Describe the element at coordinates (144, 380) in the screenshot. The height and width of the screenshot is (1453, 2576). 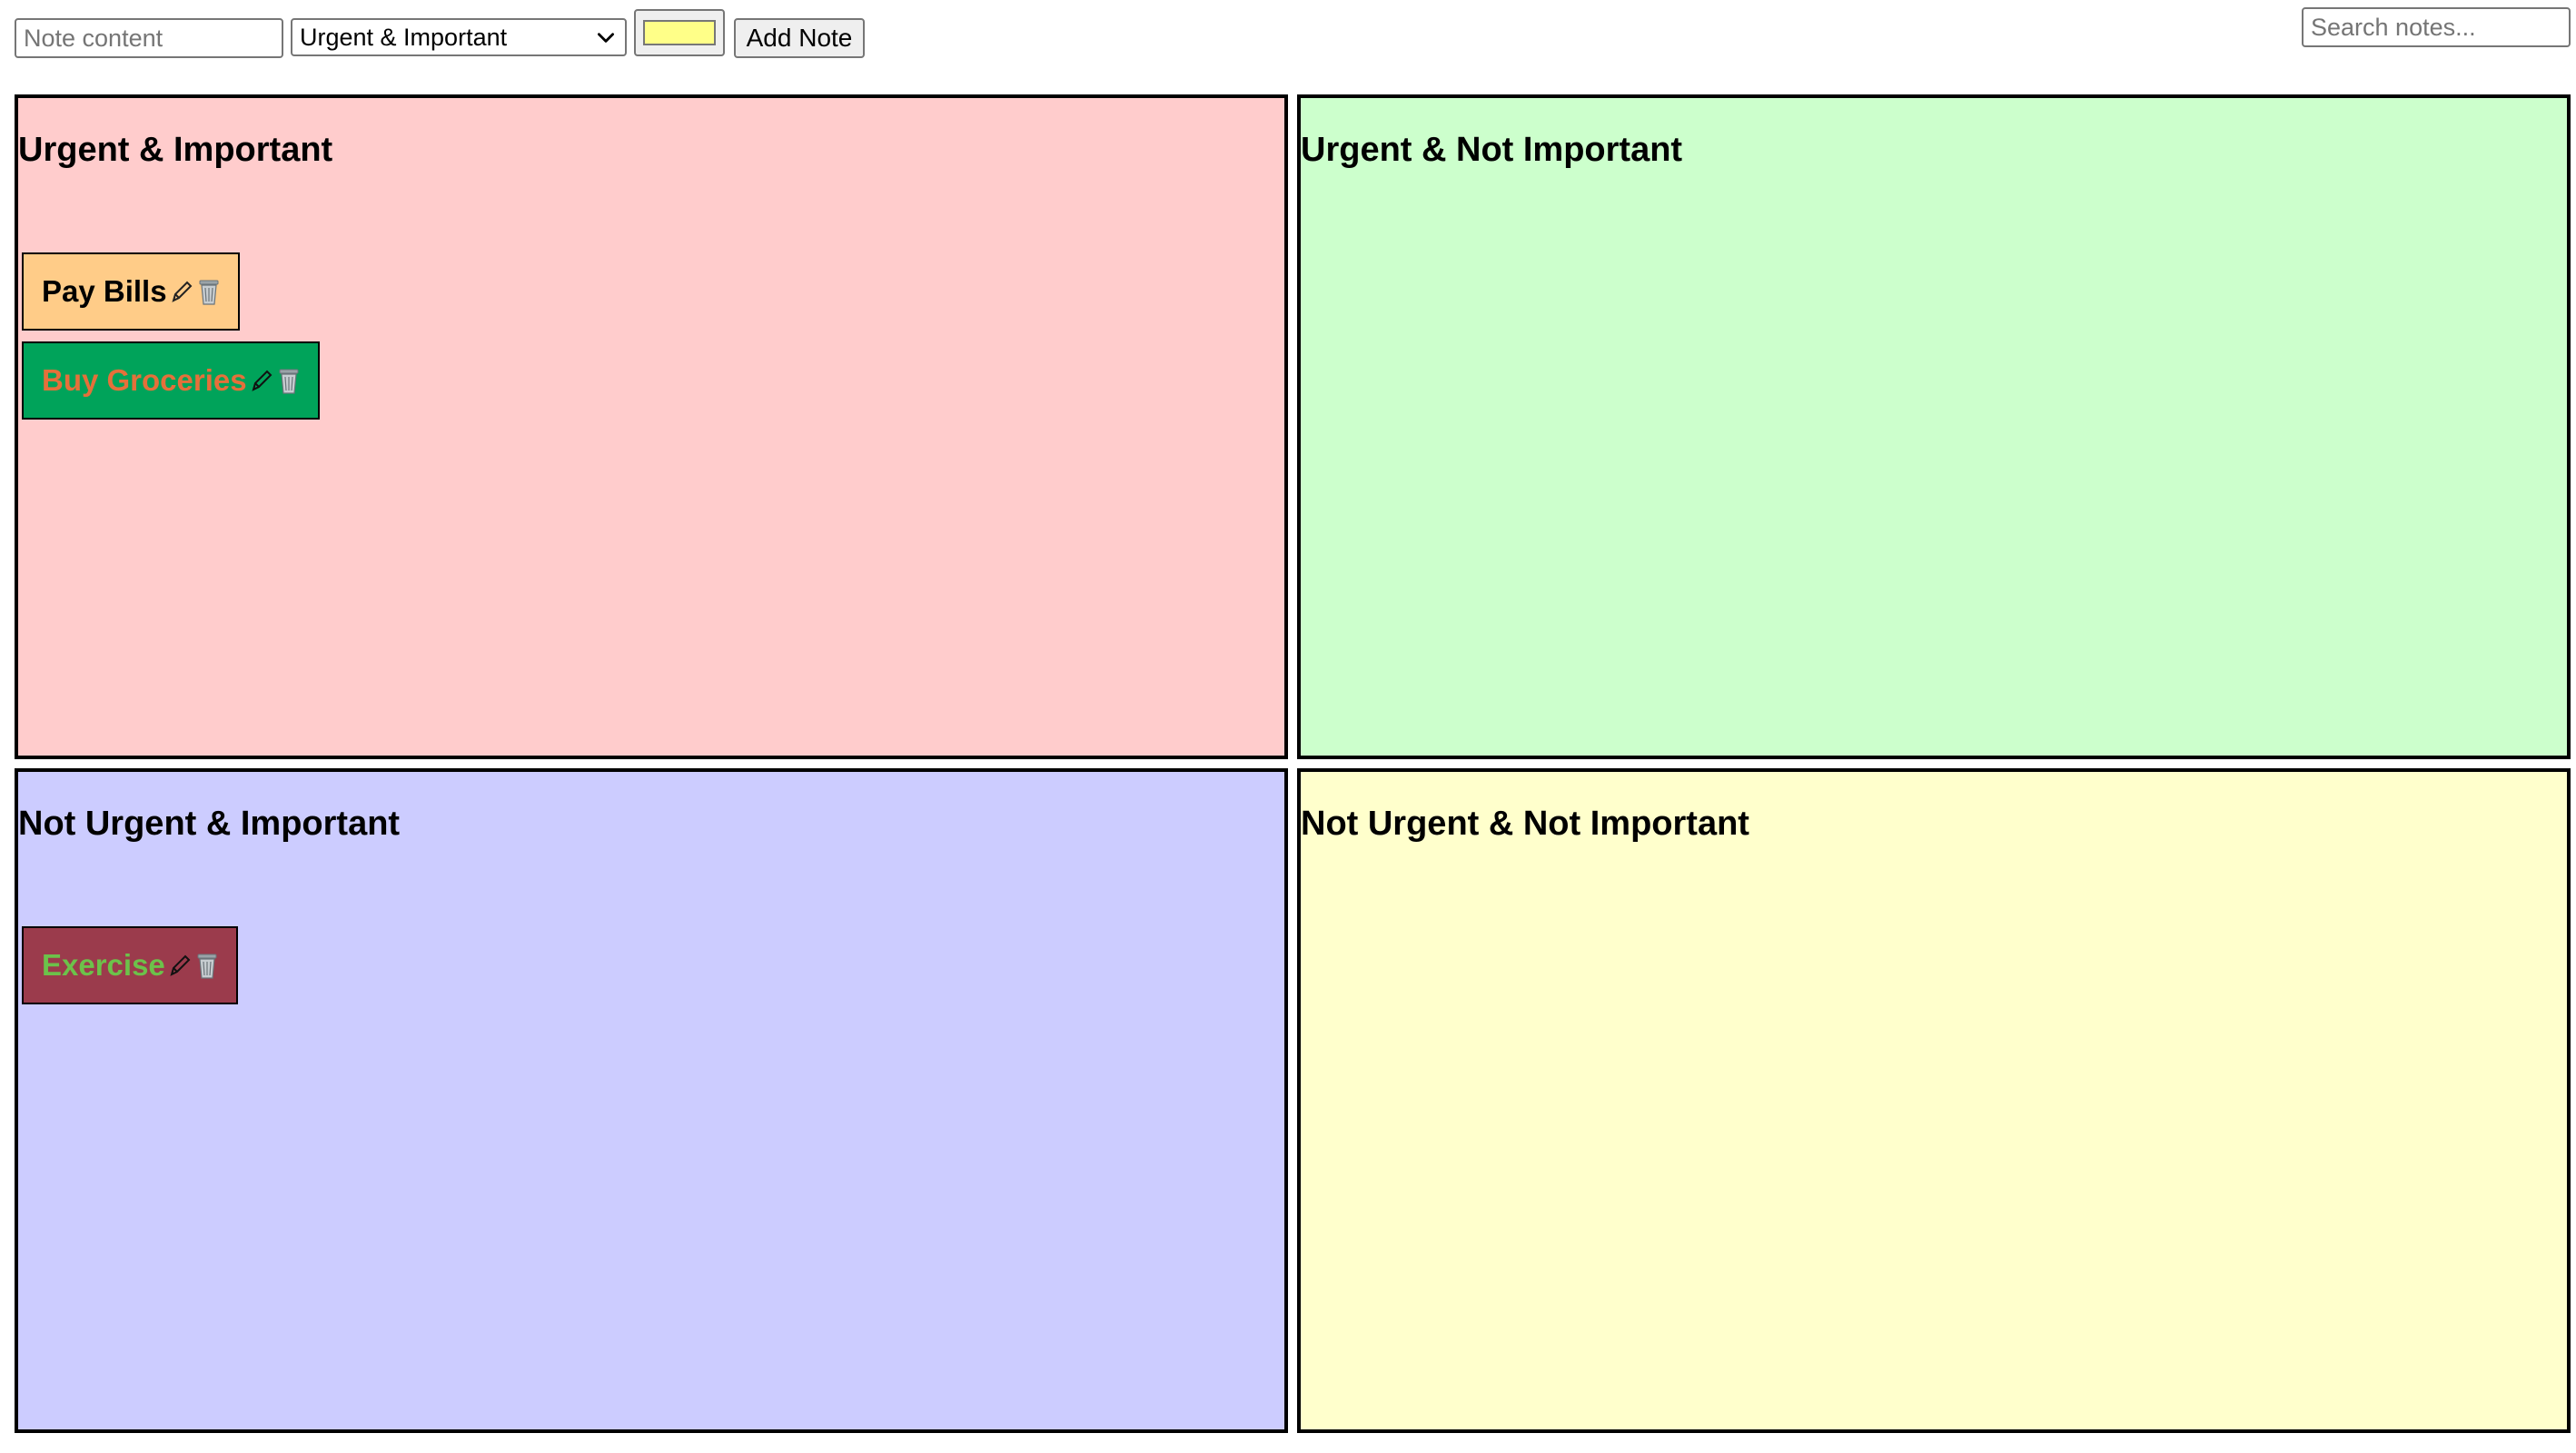
I see `note-text: Buy Groceries` at that location.